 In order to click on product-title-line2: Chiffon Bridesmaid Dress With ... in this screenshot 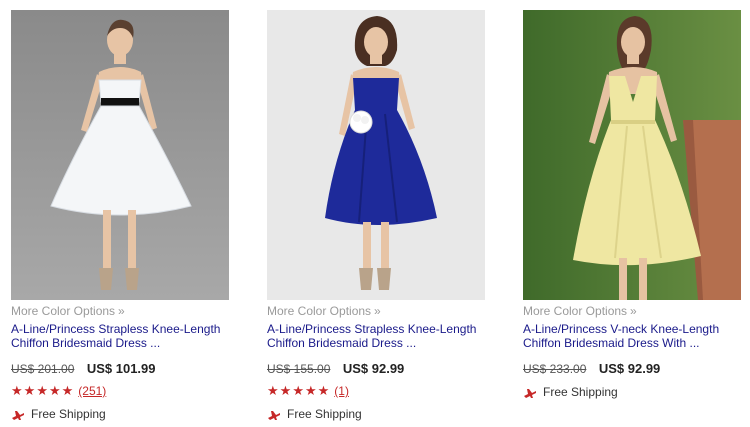, I will do `click(611, 343)`.